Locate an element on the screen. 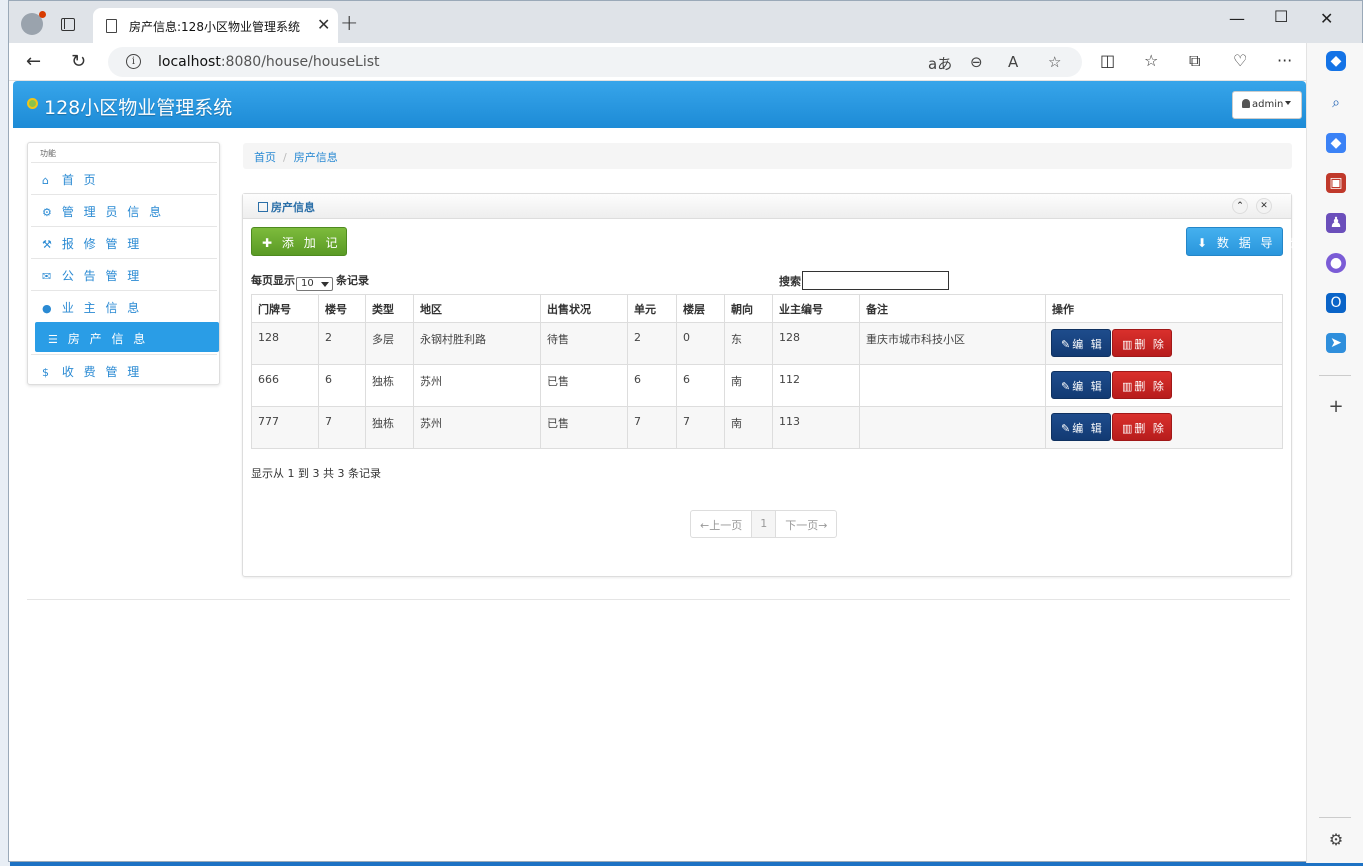 The height and width of the screenshot is (866, 1363). breadcrumb-current: 房产信息 is located at coordinates (316, 157).